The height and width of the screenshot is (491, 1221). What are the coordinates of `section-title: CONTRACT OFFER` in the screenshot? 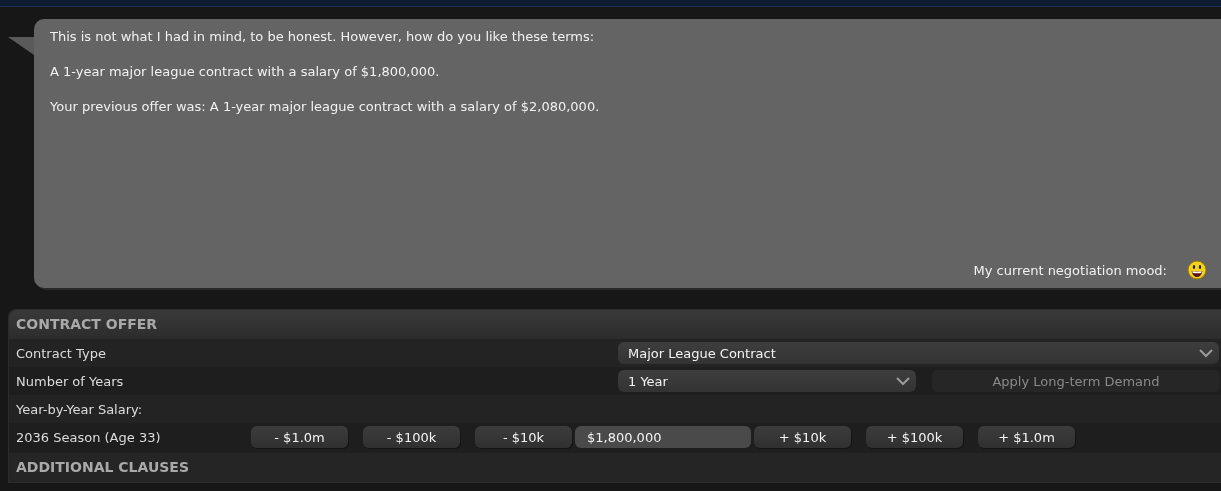 It's located at (615, 324).